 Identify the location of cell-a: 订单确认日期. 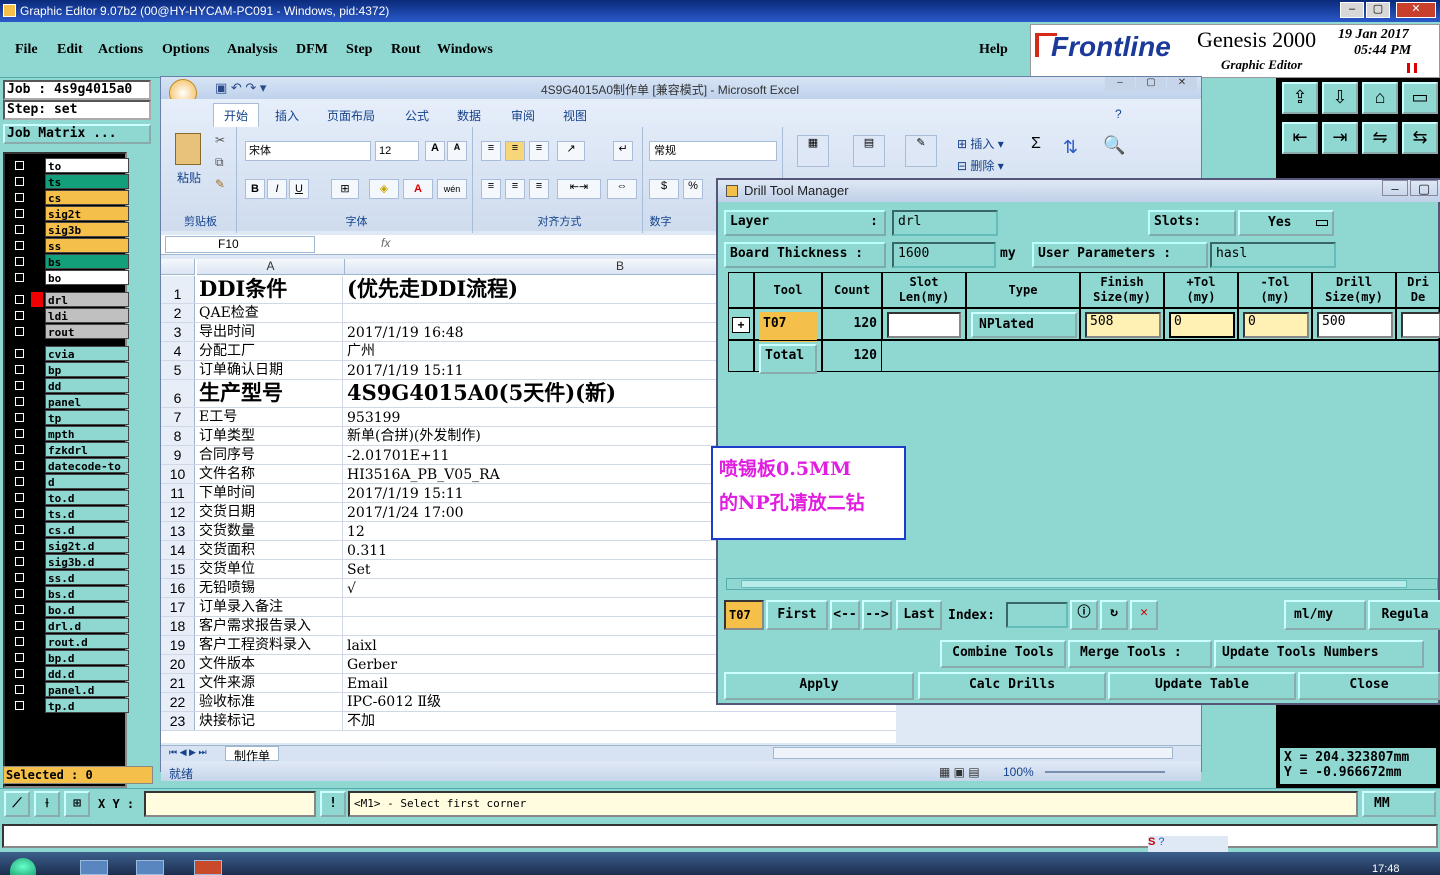
(270, 370).